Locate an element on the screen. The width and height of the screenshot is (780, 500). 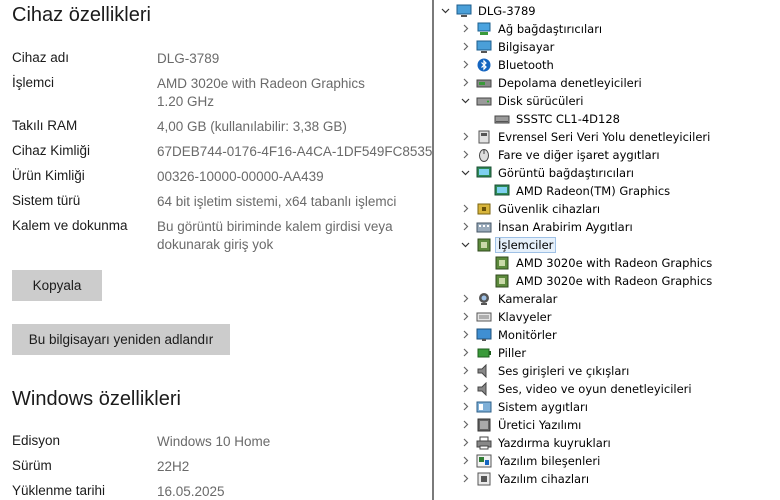
display-adapter-icon is located at coordinates (502, 191).